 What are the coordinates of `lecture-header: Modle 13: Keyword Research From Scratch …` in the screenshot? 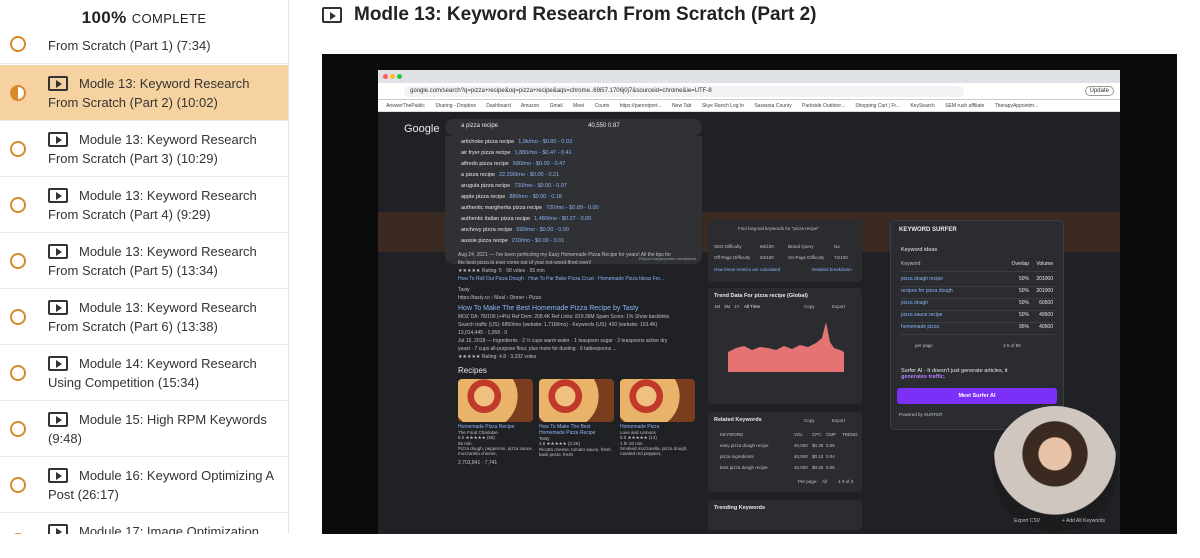 It's located at (569, 15).